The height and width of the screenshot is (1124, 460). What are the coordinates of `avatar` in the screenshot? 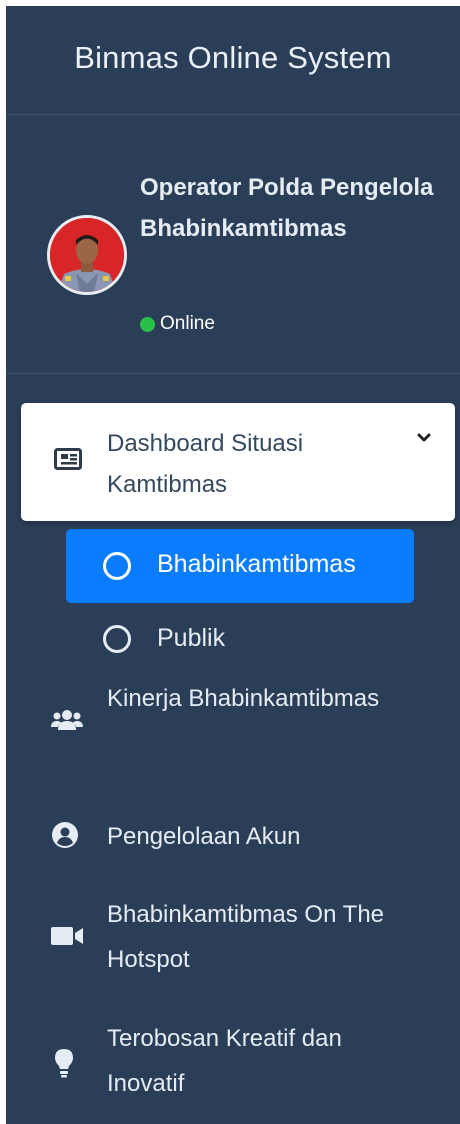 It's located at (87, 255).